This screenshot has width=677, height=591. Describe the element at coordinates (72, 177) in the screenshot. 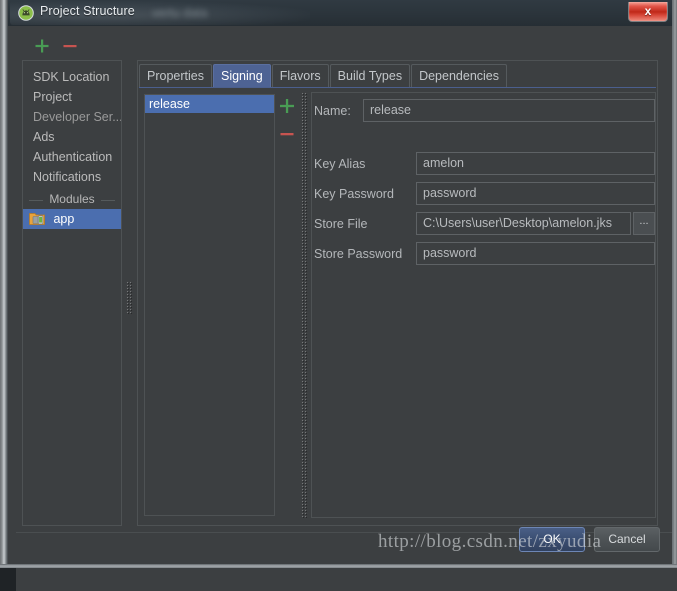

I see `sidebar-item-notifications: Notifications` at that location.